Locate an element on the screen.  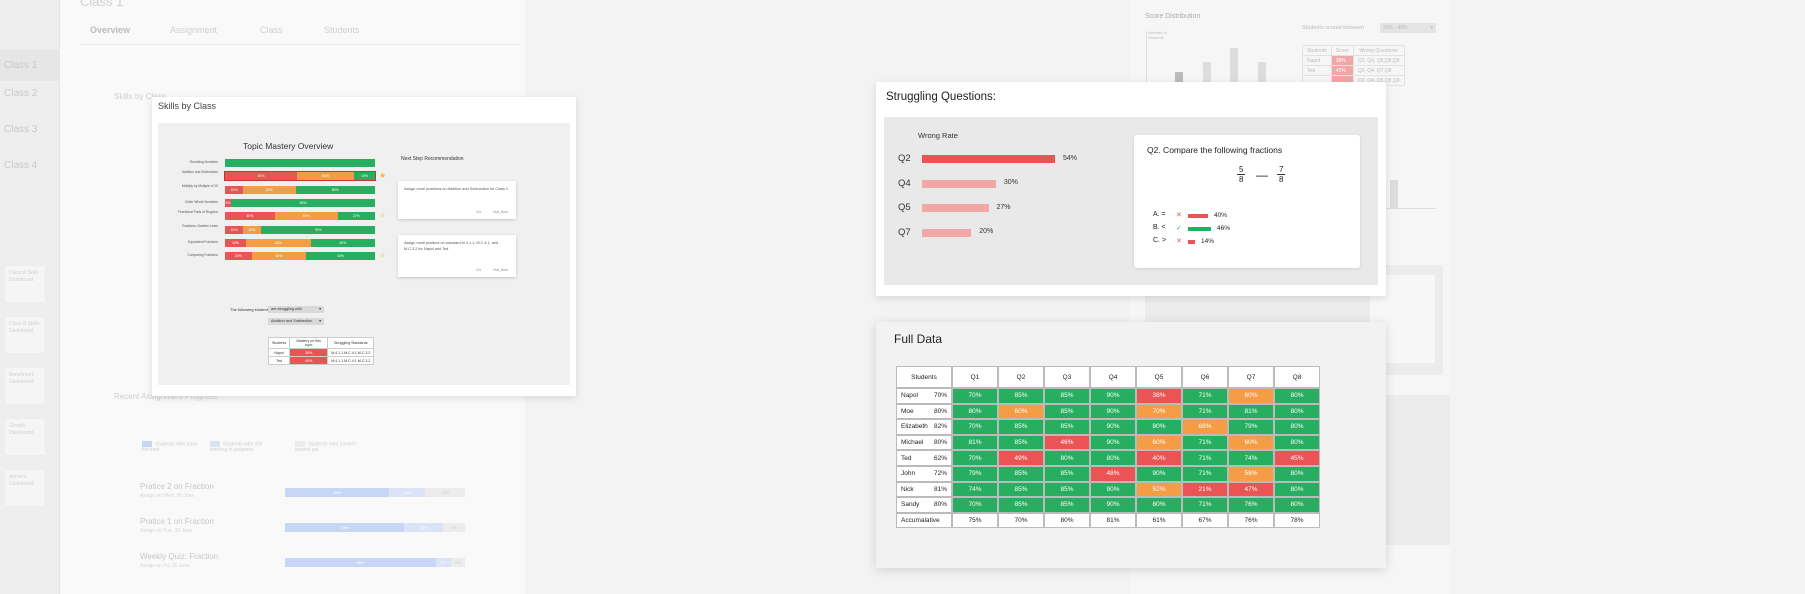
topic-mastery-bar: 30% 60% 10% is located at coordinates (300, 176).